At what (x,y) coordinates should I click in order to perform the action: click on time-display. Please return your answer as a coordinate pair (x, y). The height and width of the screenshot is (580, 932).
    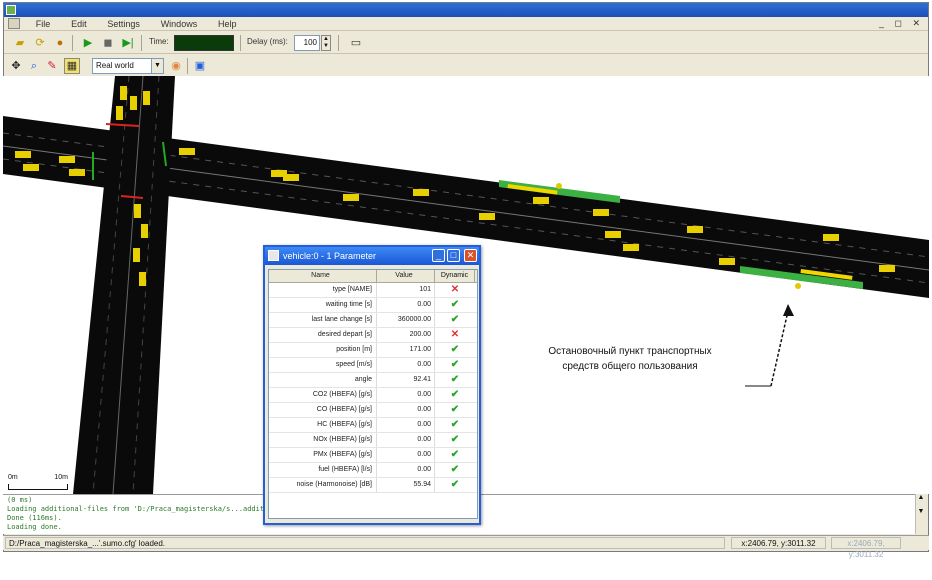
    Looking at the image, I should click on (204, 43).